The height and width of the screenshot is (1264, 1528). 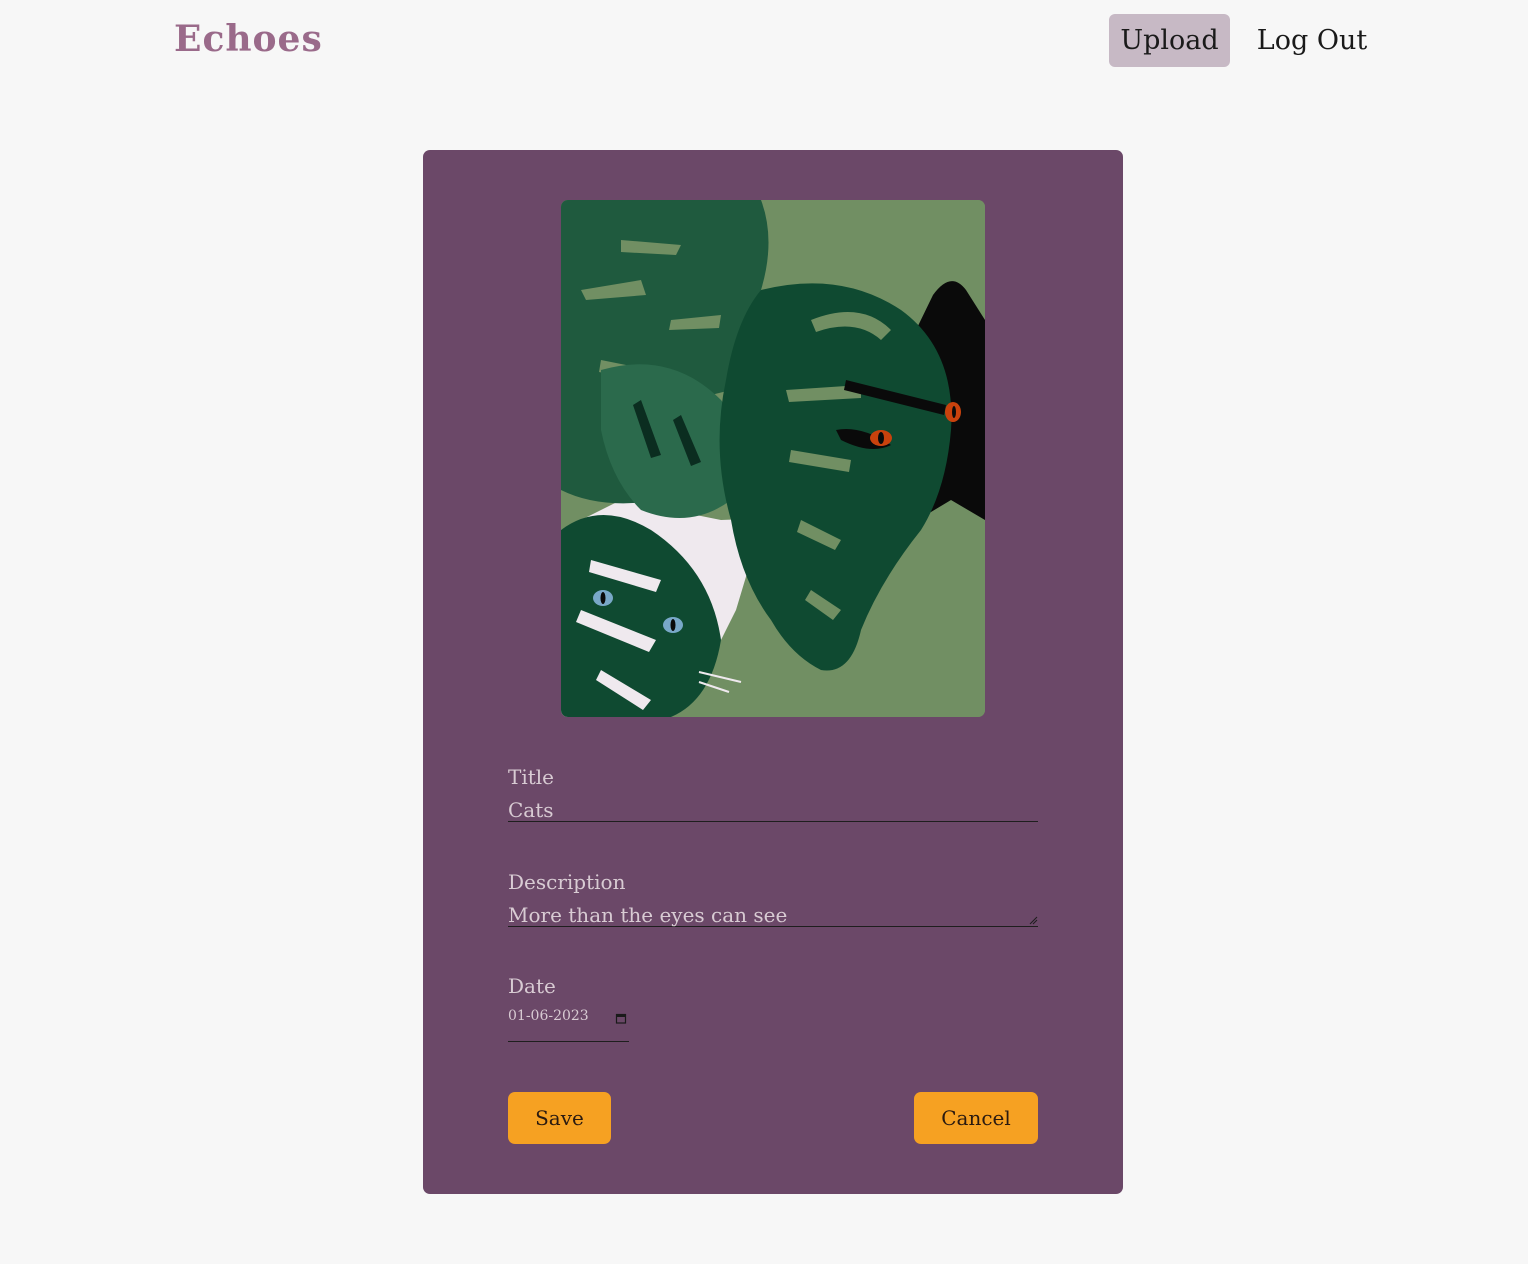 I want to click on description-label: Description, so click(x=567, y=882).